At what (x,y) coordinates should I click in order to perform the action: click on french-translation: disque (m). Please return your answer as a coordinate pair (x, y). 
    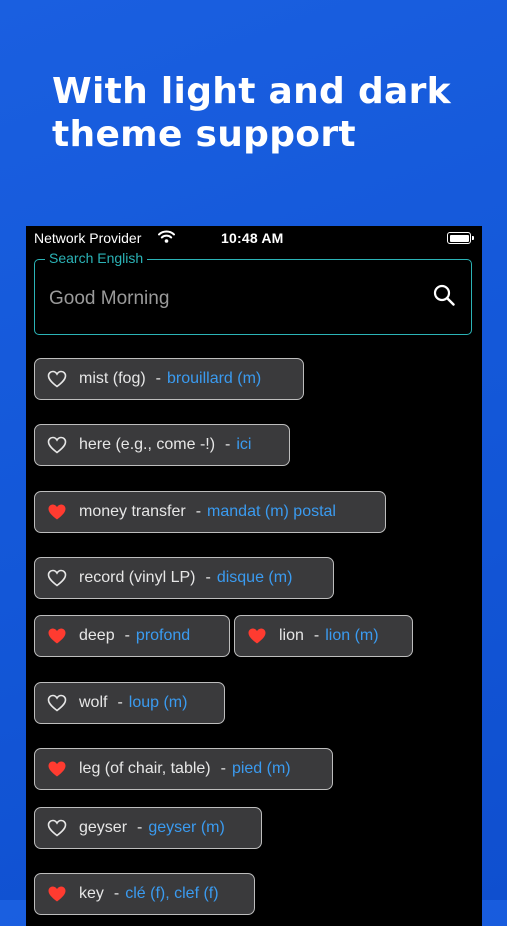
    Looking at the image, I should click on (254, 577).